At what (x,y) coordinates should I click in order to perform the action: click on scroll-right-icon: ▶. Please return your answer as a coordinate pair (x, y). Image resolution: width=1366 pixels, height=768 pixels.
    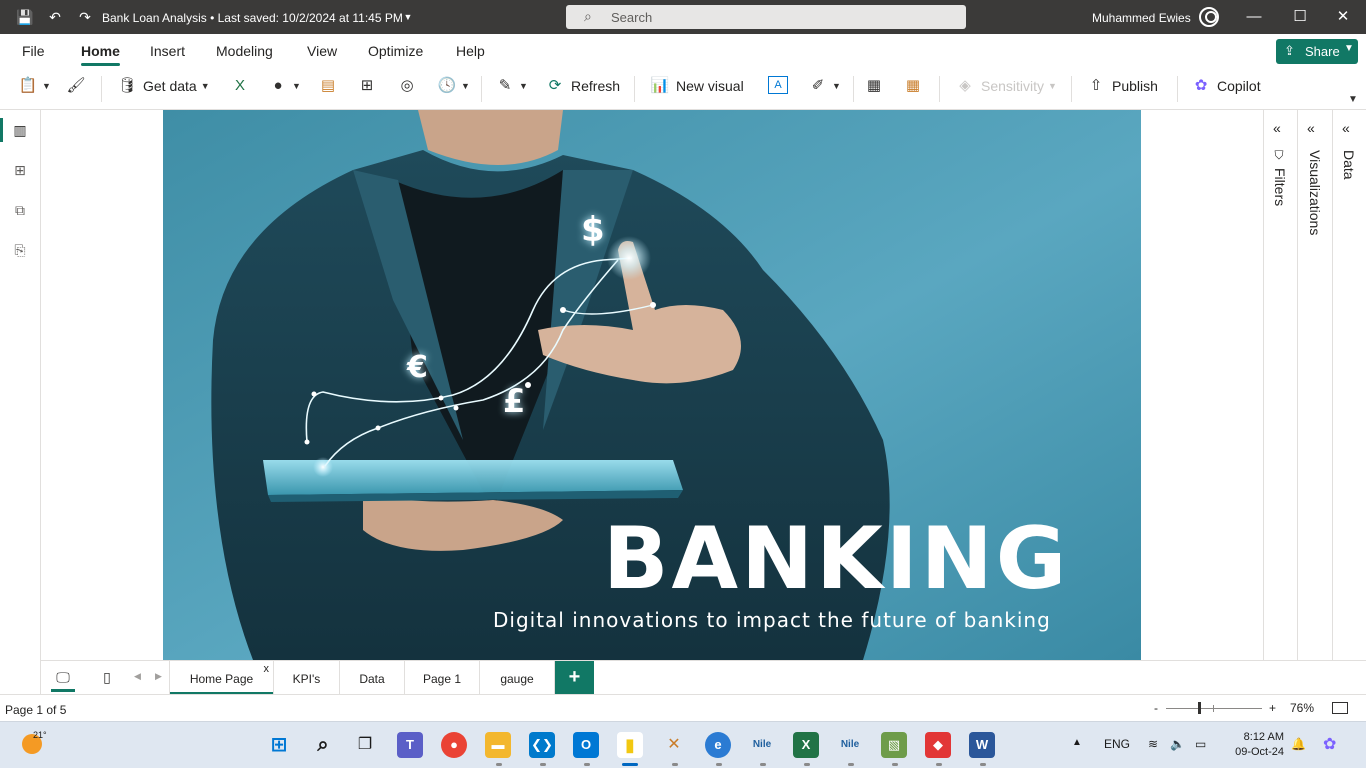
    Looking at the image, I should click on (158, 676).